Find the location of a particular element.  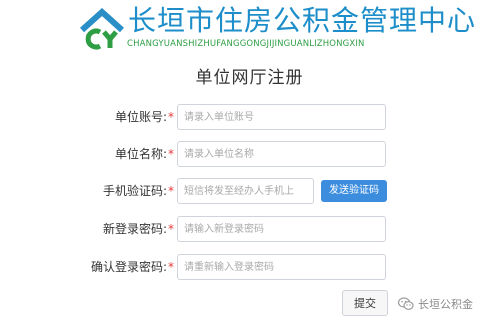

new-password-row: 新登录密码:* is located at coordinates (249, 229).